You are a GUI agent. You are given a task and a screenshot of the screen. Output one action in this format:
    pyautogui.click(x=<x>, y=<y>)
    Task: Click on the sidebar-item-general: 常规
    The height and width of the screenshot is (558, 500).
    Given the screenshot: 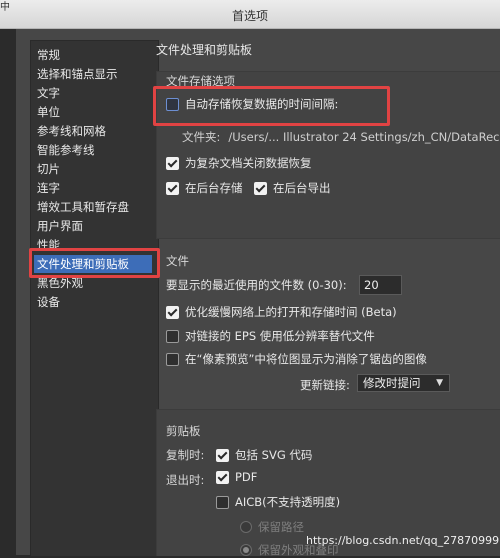 What is the action you would take?
    pyautogui.click(x=93, y=55)
    